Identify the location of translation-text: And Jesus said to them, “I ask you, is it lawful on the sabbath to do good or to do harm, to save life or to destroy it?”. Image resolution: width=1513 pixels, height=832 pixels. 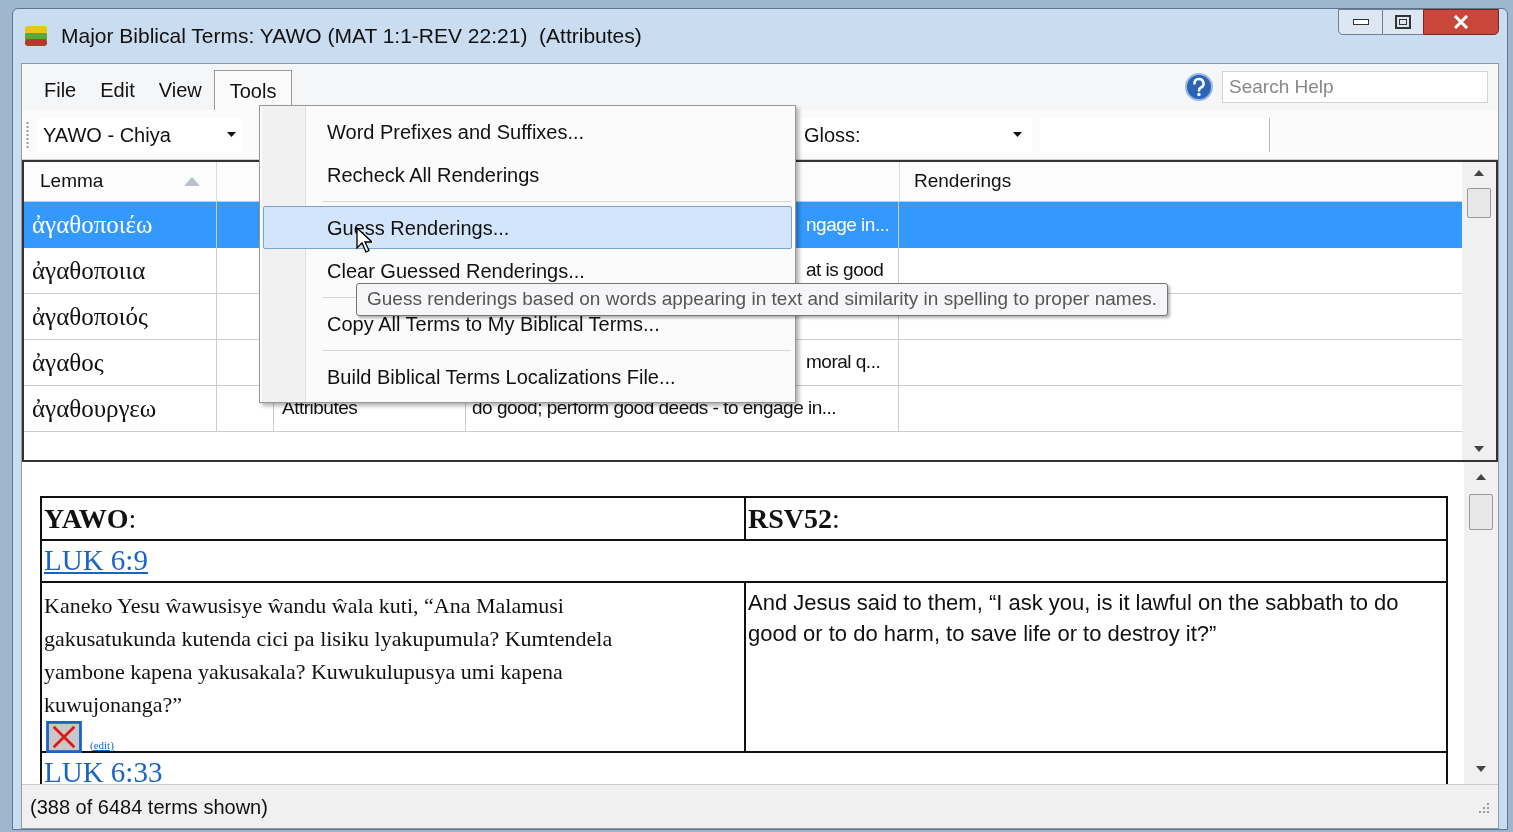
(1074, 618).